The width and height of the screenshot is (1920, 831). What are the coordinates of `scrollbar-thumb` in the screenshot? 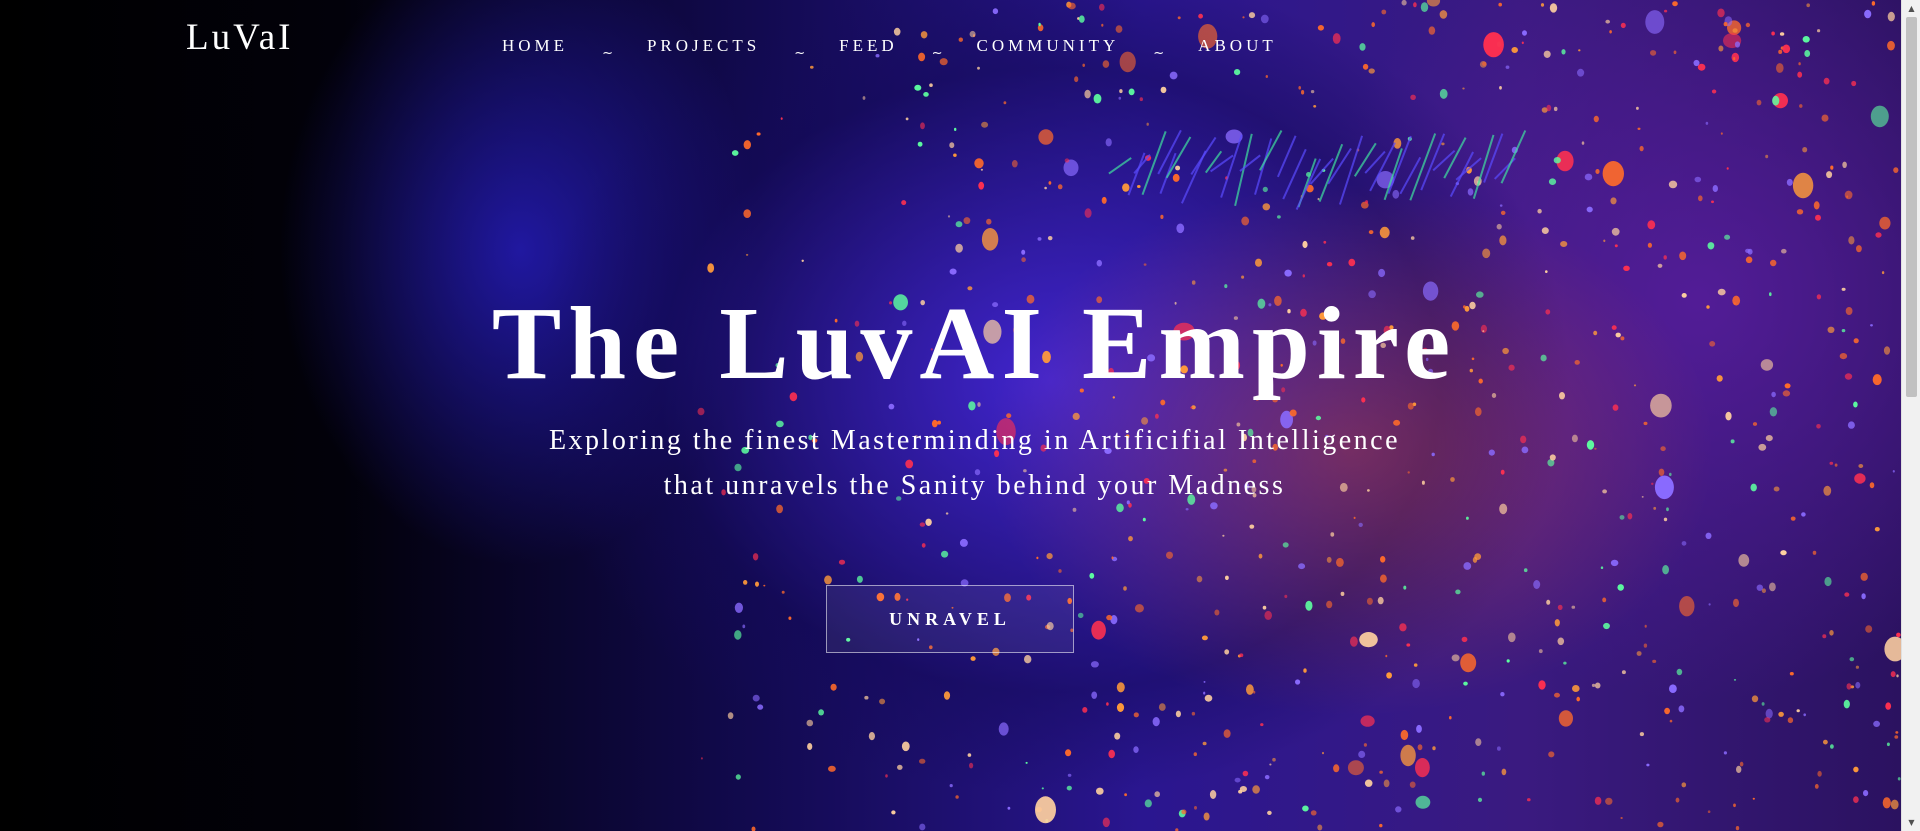 It's located at (1911, 207).